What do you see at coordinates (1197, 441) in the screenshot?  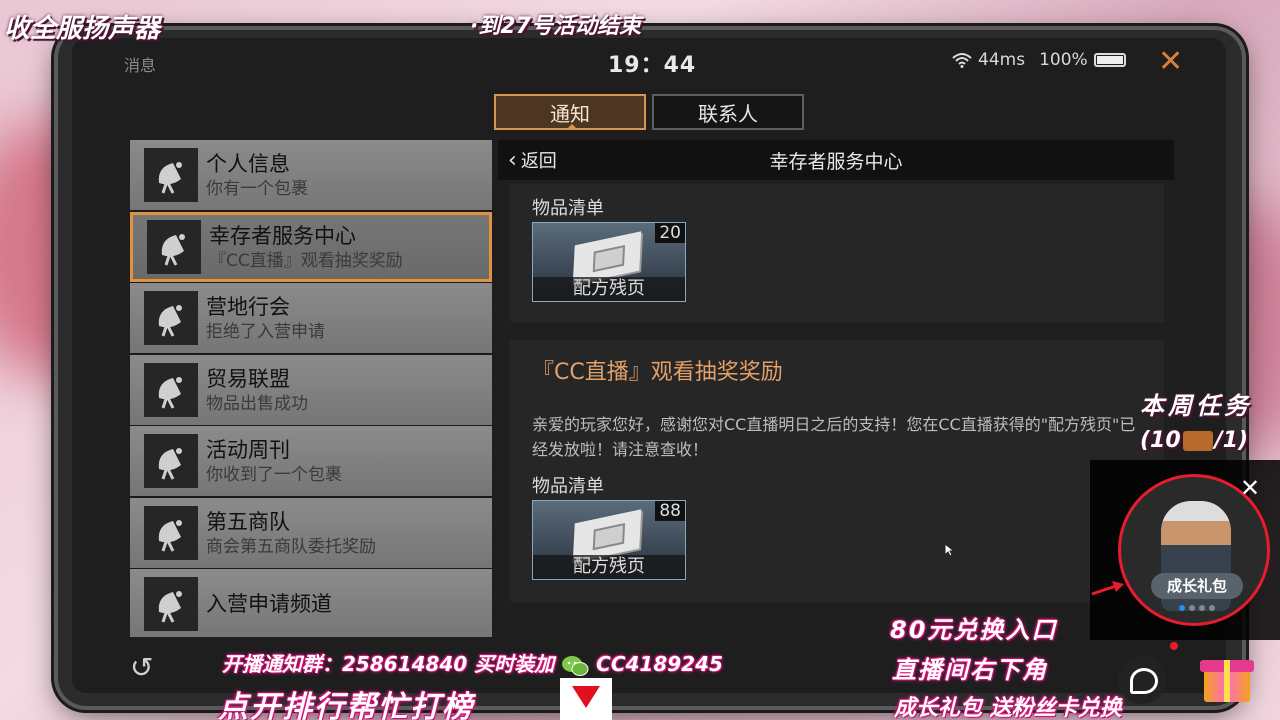 I see `hammer-icon` at bounding box center [1197, 441].